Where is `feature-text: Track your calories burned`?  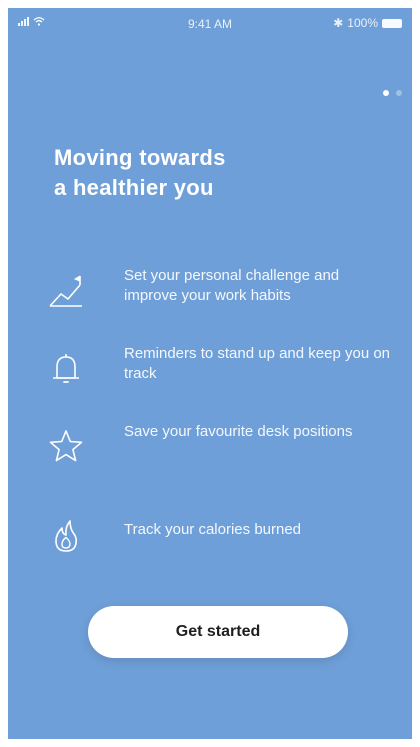 feature-text: Track your calories burned is located at coordinates (213, 529).